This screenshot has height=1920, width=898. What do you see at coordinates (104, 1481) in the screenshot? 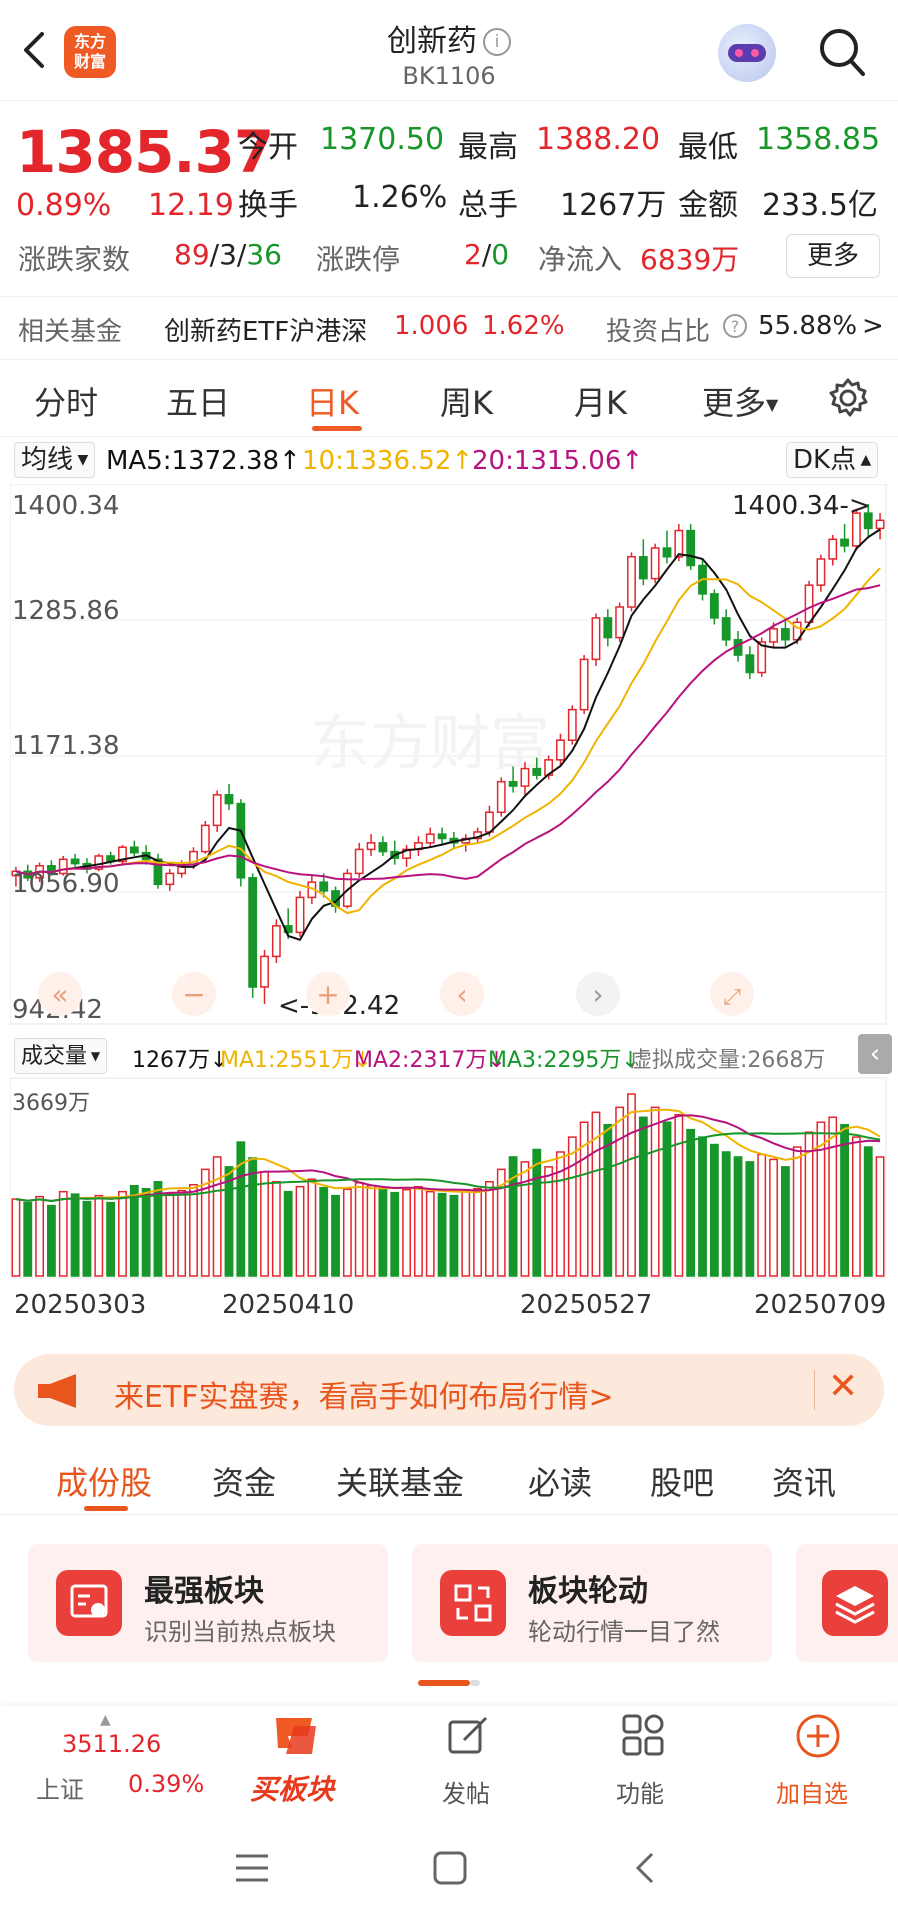
I see `tab-constituents: 成份股` at bounding box center [104, 1481].